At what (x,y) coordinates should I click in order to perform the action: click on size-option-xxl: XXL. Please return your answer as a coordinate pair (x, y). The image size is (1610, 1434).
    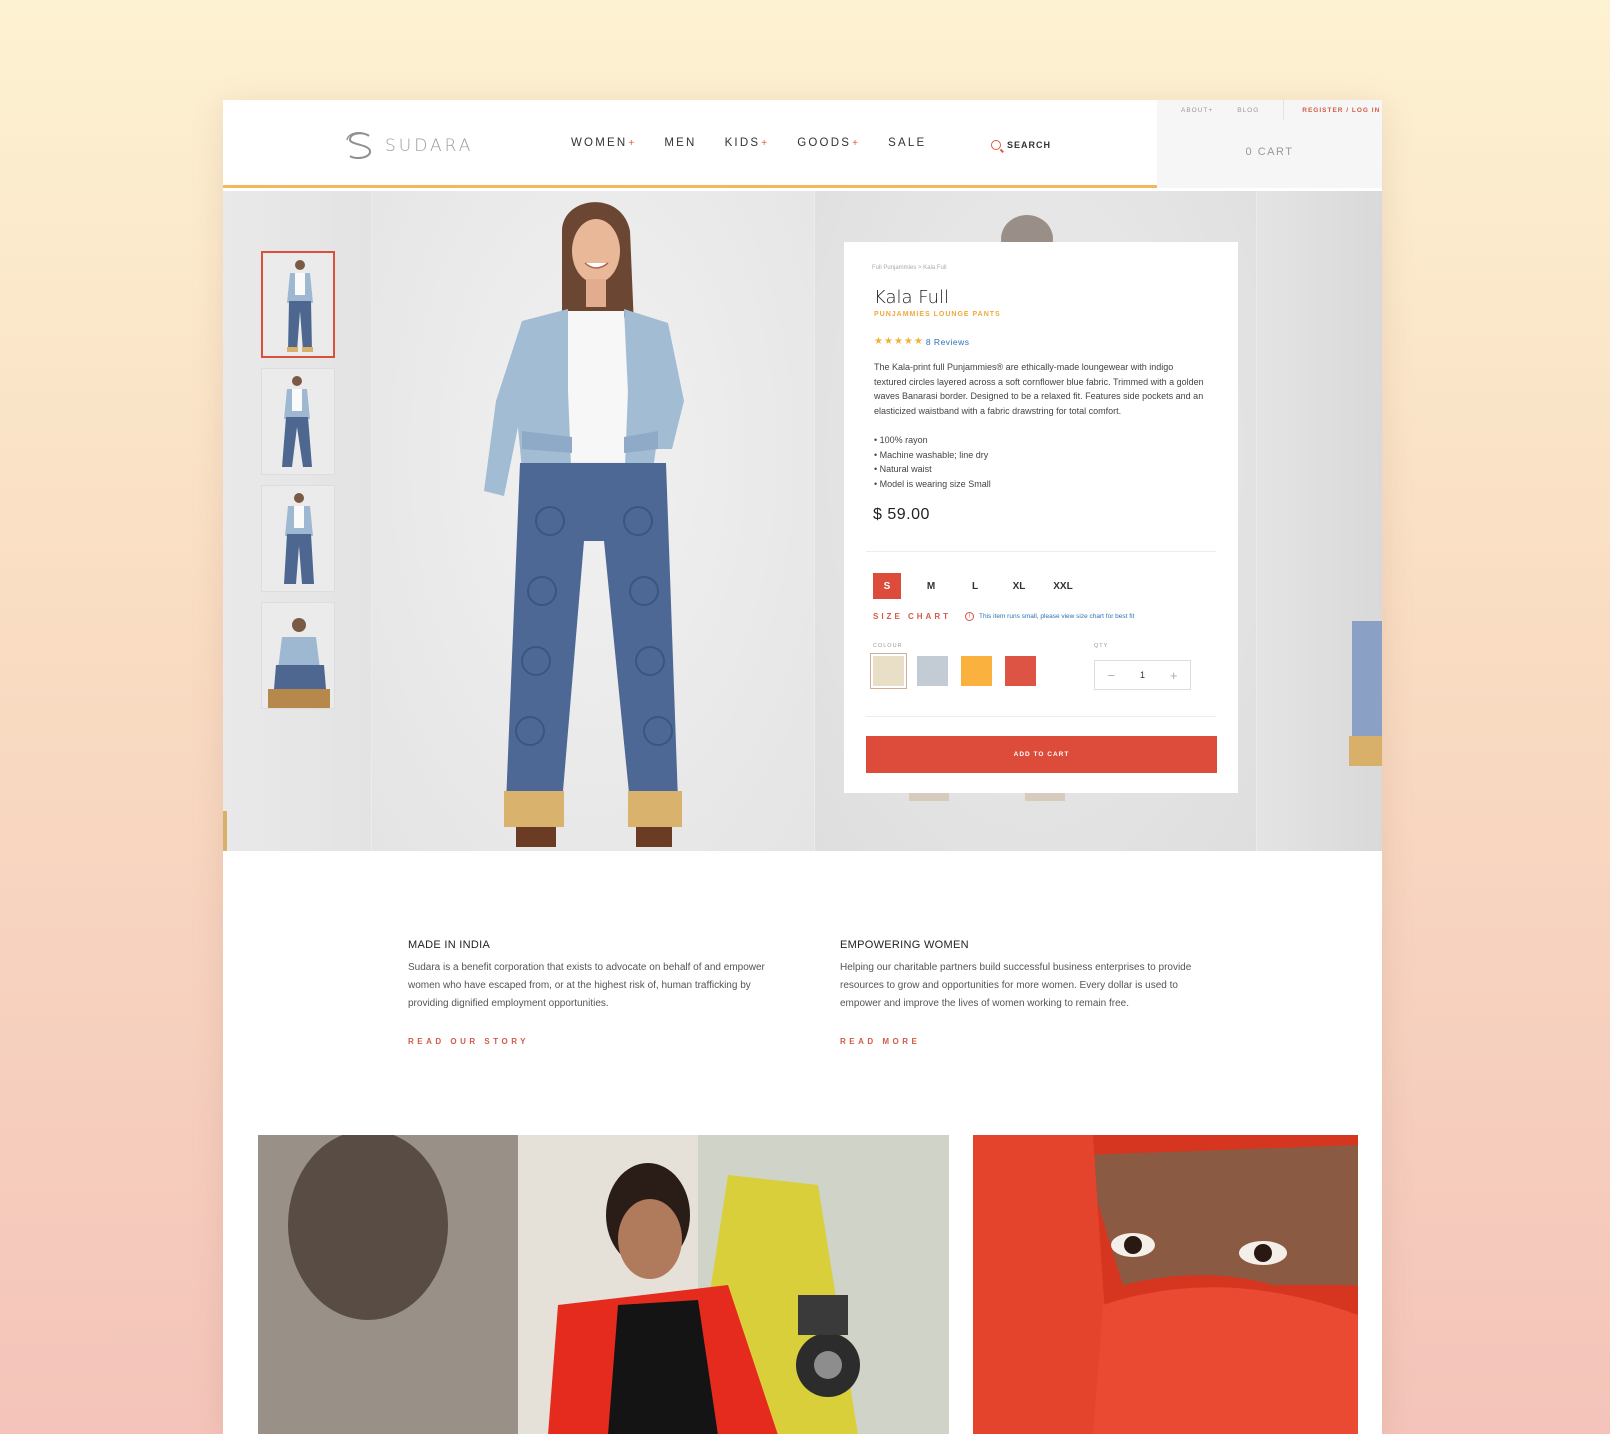
    Looking at the image, I should click on (1063, 586).